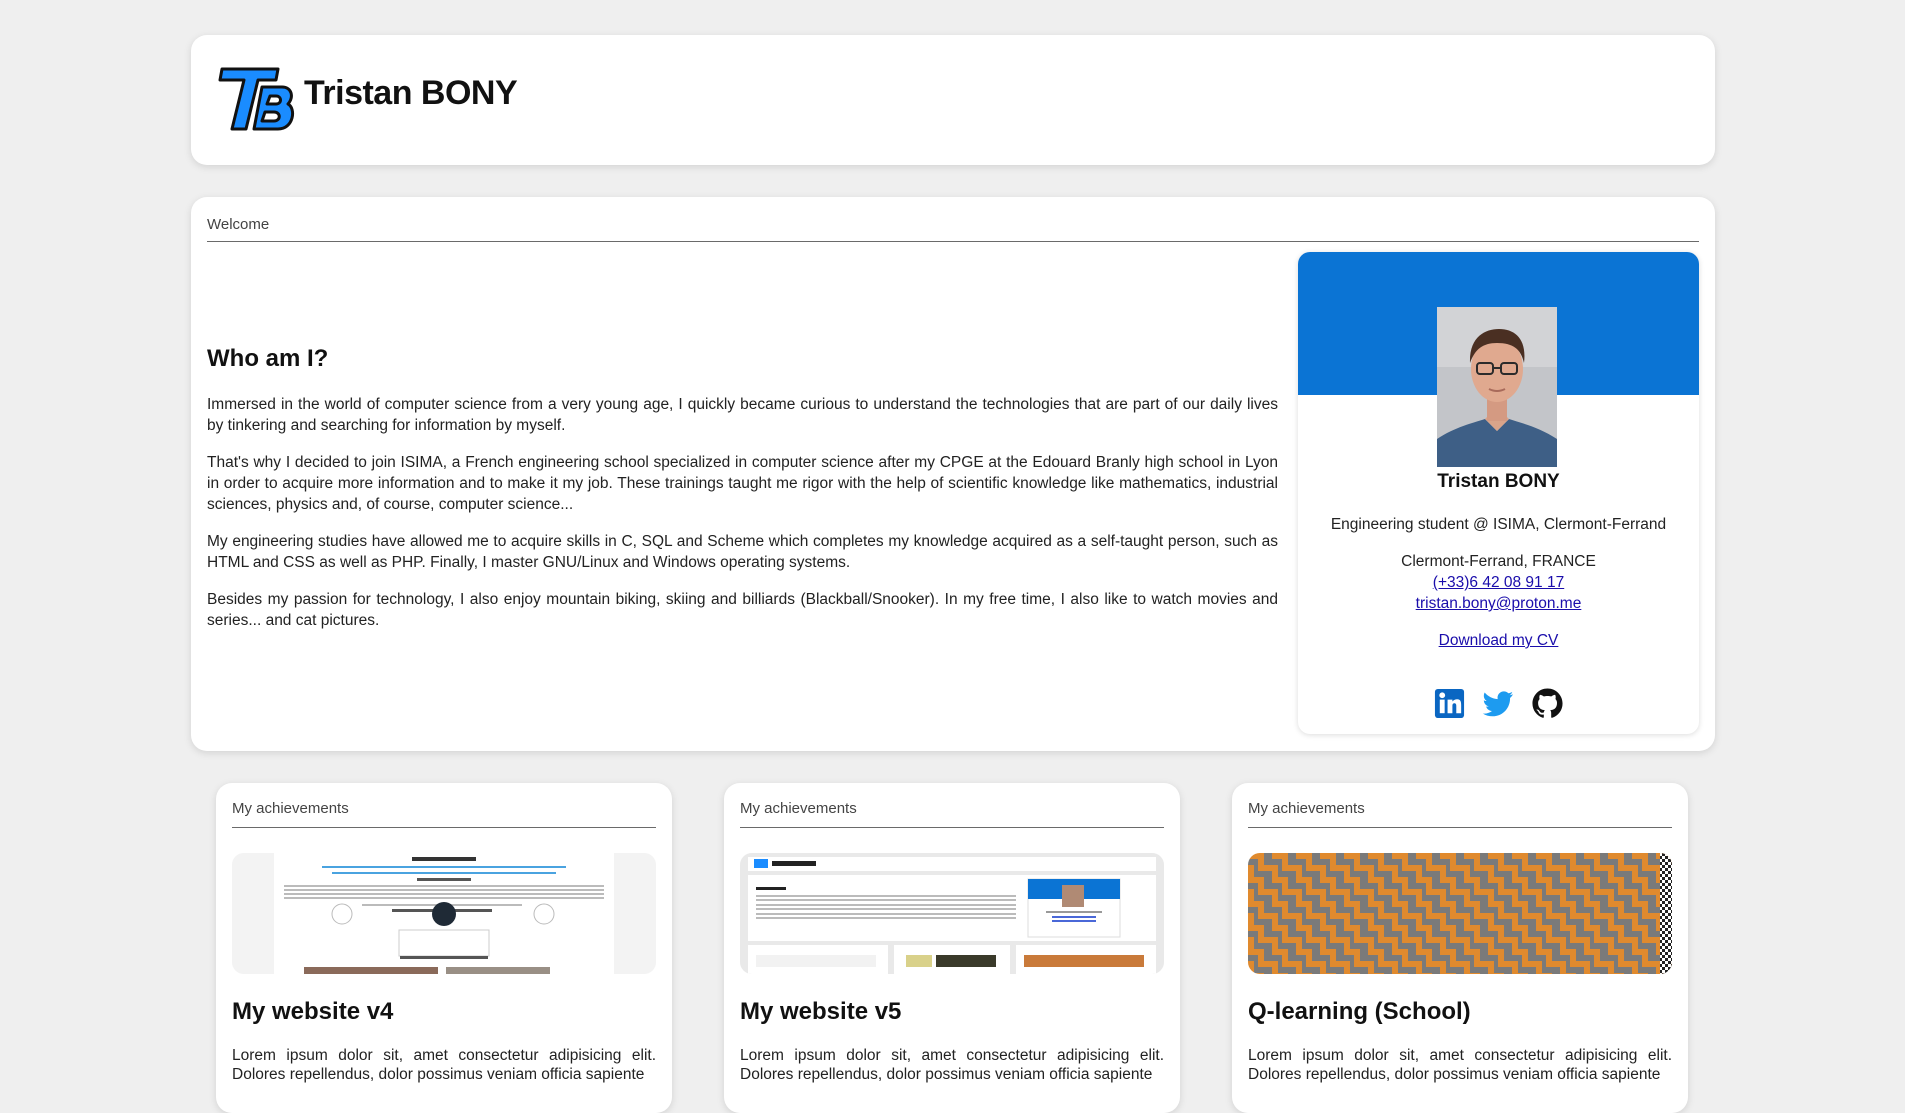 The width and height of the screenshot is (1905, 1113). I want to click on phone-link: (+33)6 42 08 91 17, so click(1498, 582).